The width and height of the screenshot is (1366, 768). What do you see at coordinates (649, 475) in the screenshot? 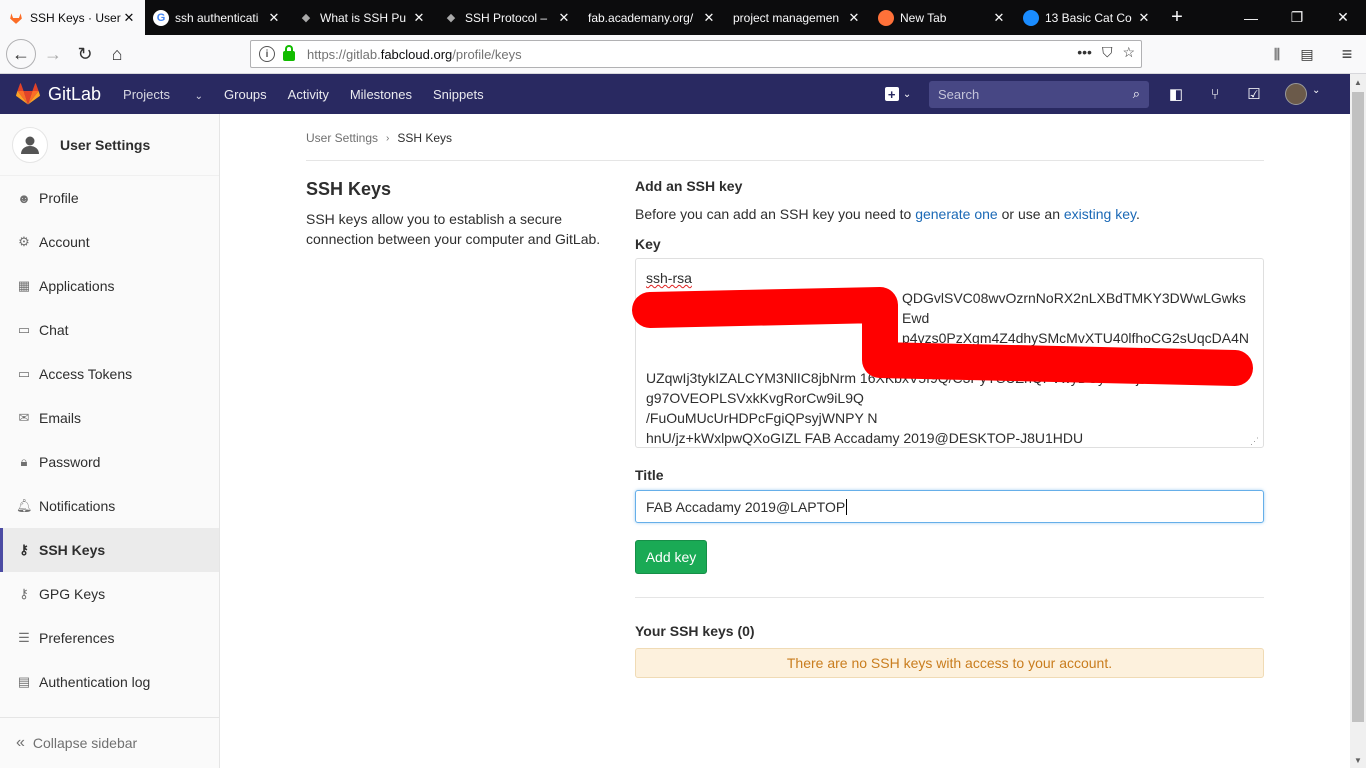
I see `title-label: Title` at bounding box center [649, 475].